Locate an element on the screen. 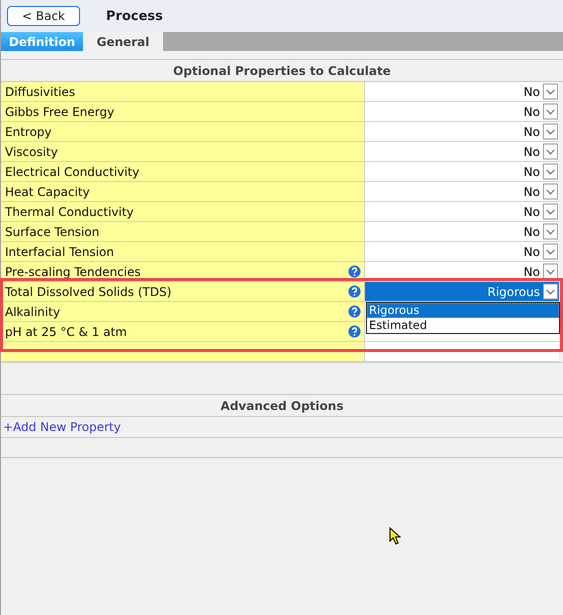 The image size is (563, 615). property-name: Pre-scaling Tendencies is located at coordinates (73, 271).